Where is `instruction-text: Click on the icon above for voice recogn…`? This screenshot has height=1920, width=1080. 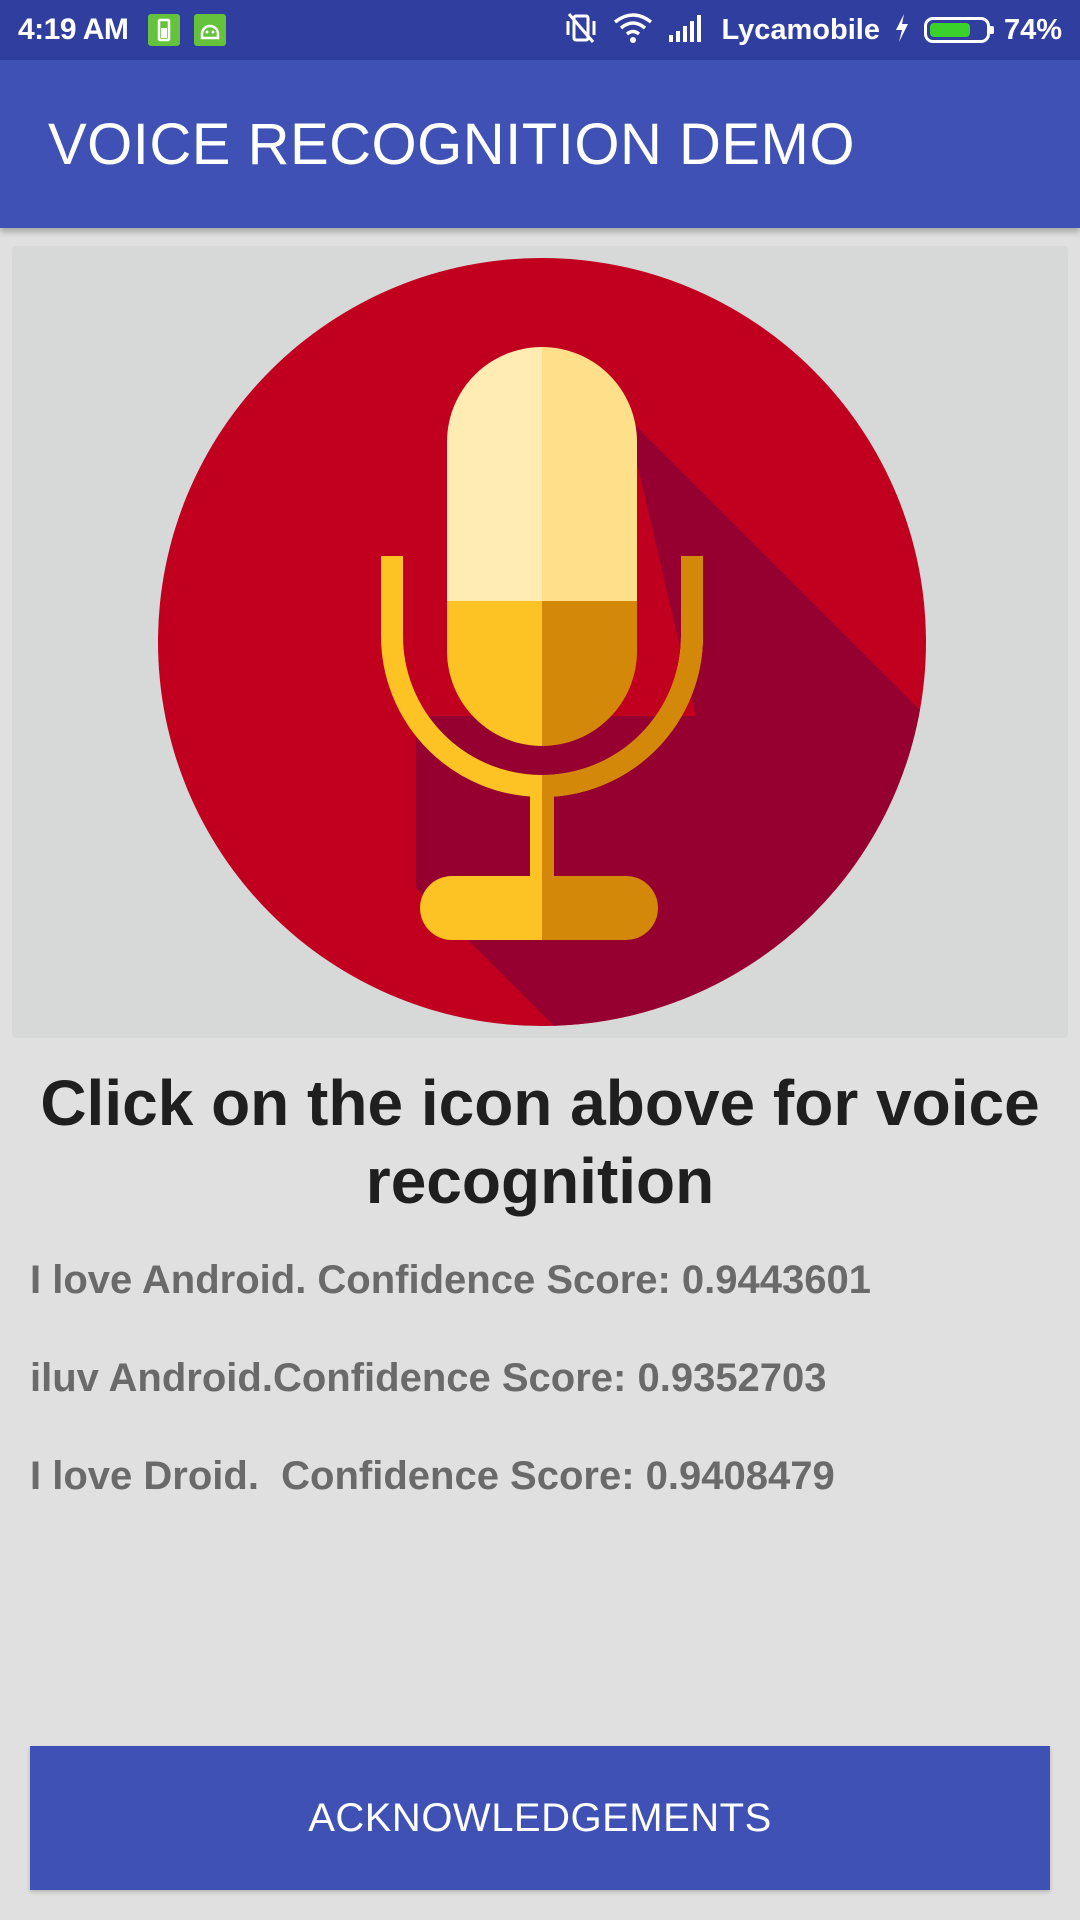
instruction-text: Click on the icon above for voice recogn… is located at coordinates (540, 1142).